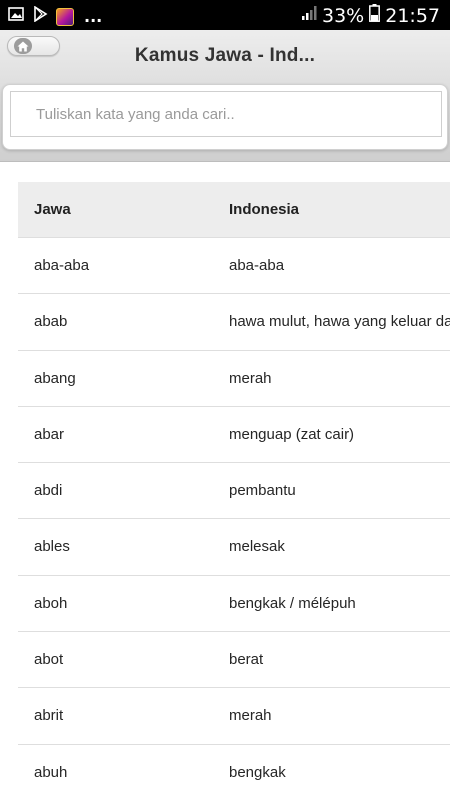 The image size is (450, 800). What do you see at coordinates (412, 15) in the screenshot?
I see `clock: 21:57` at bounding box center [412, 15].